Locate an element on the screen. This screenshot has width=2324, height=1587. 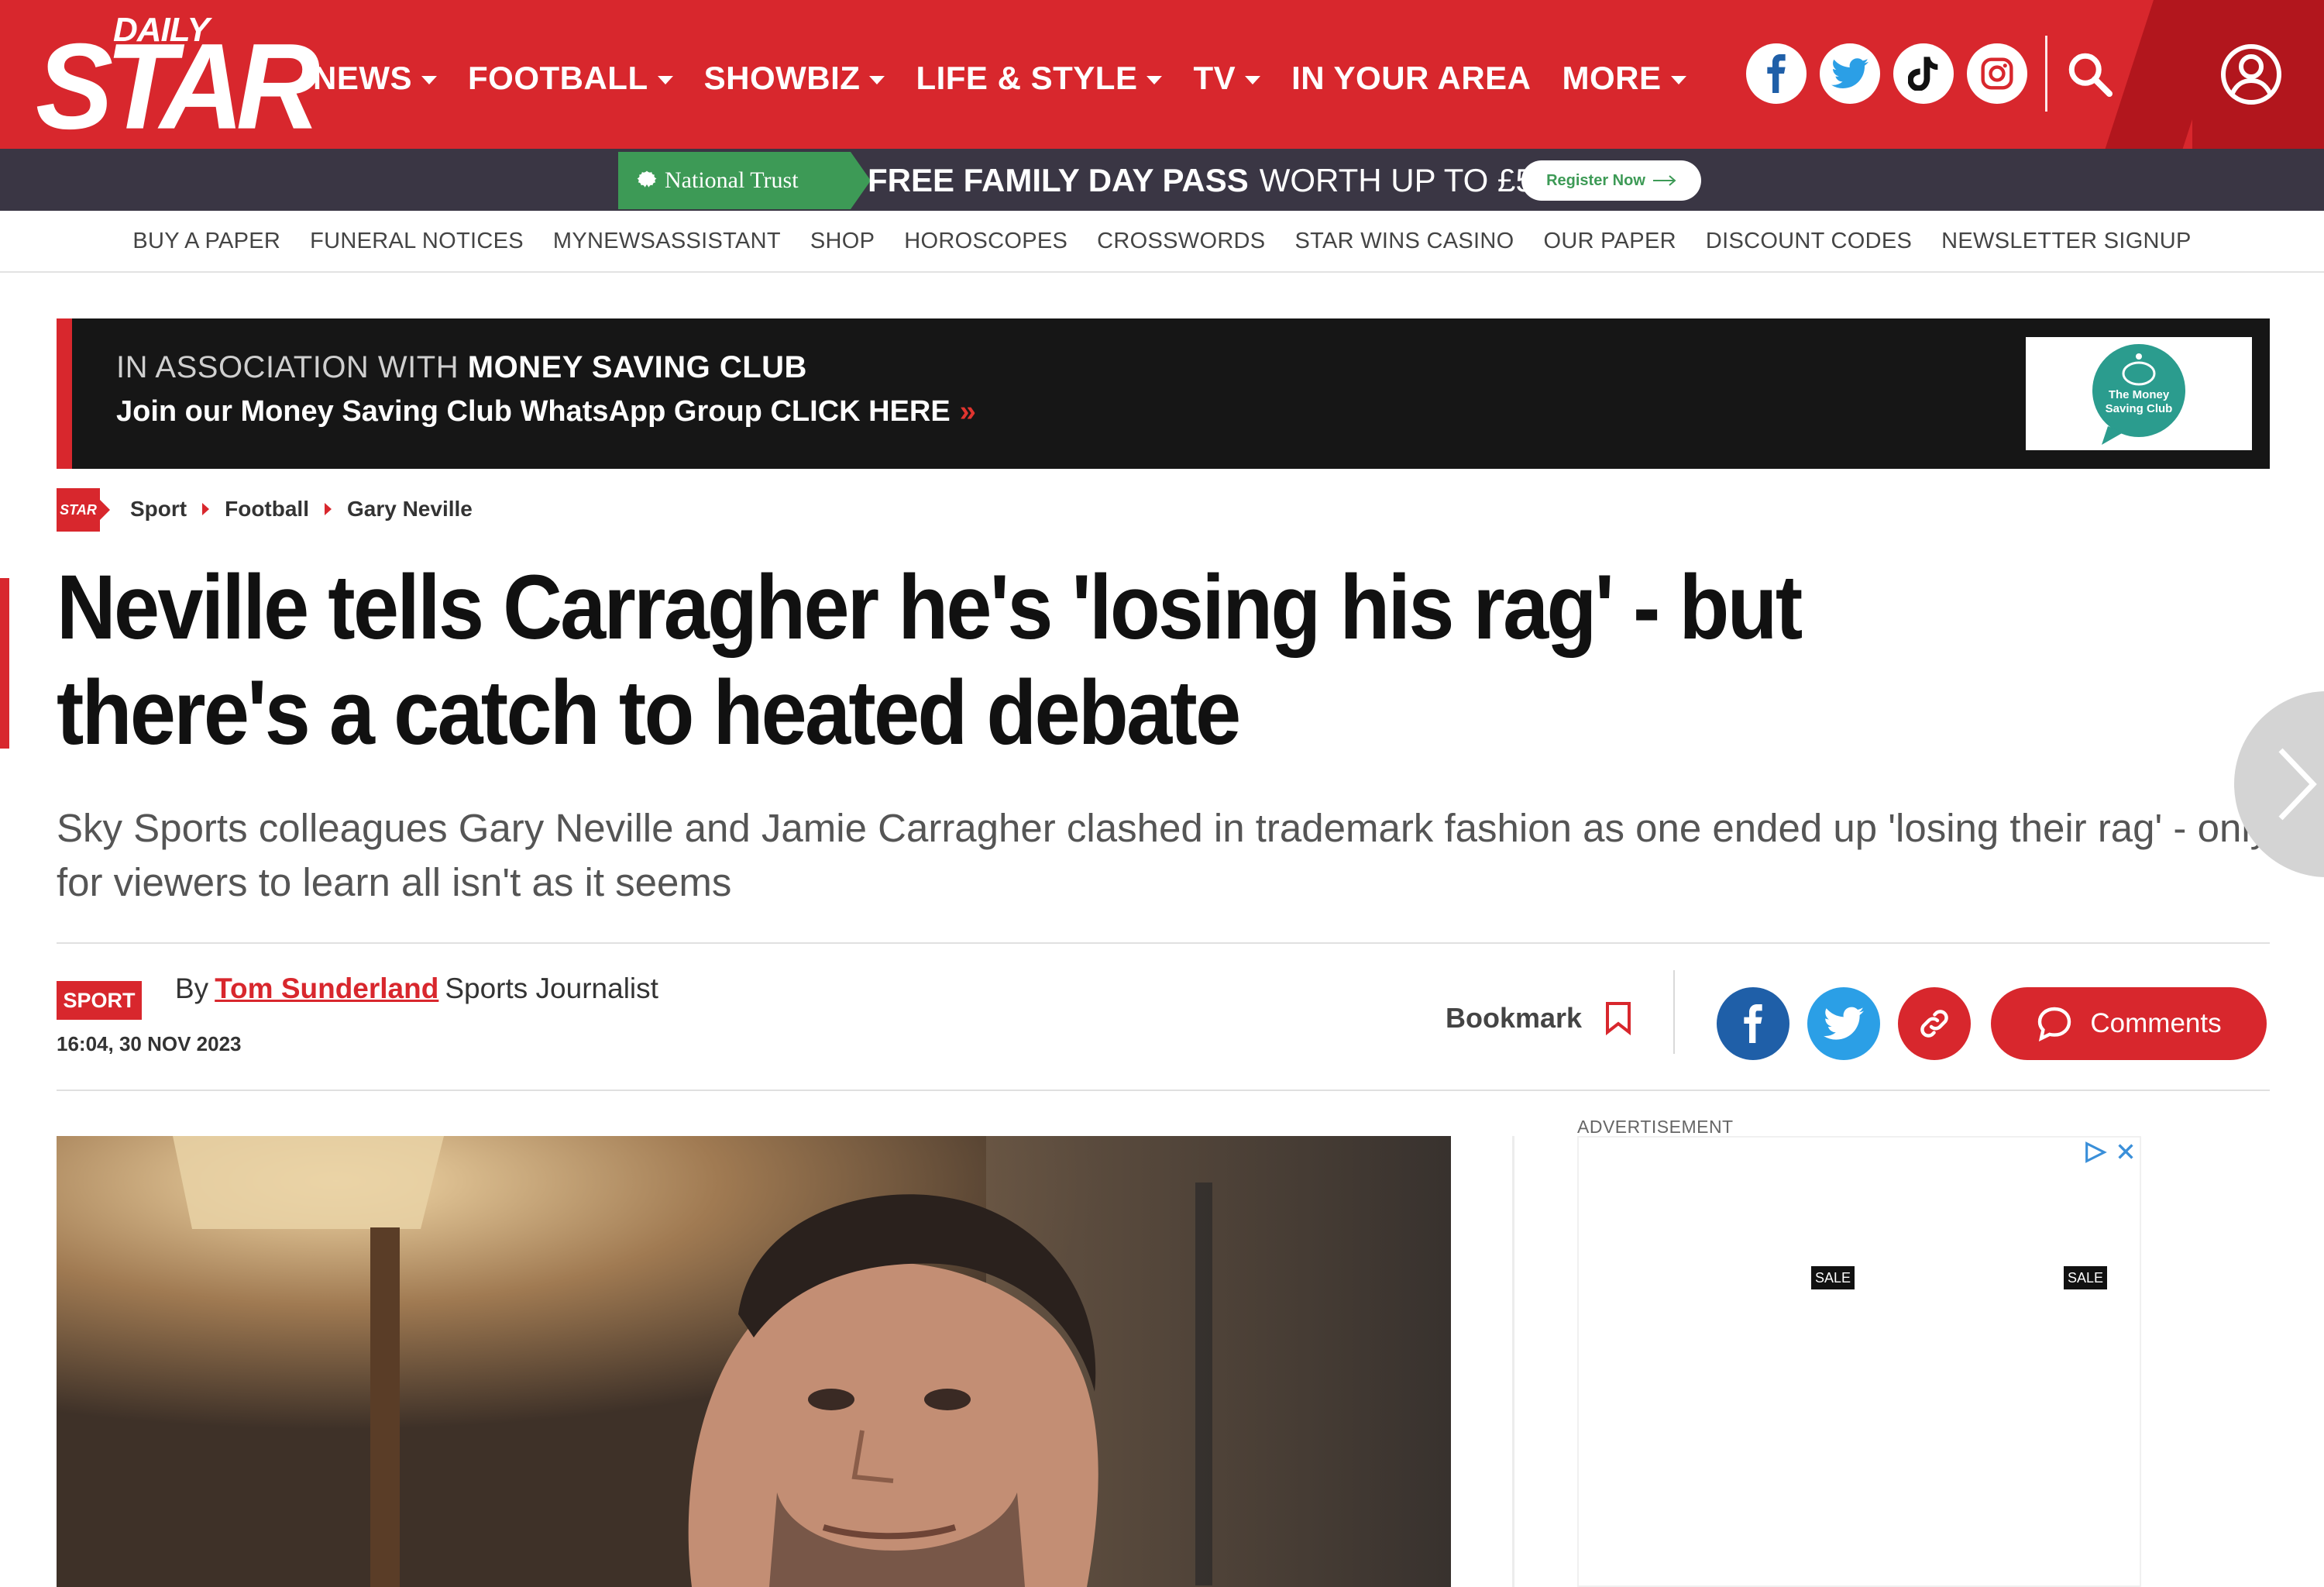
twitter-icon is located at coordinates (1850, 73).